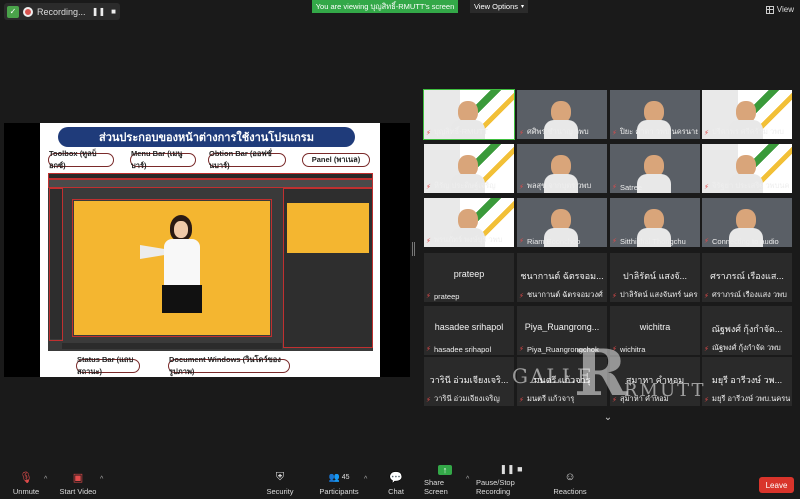  I want to click on participant-tile: wichitra ⚡ wichitra, so click(655, 330).